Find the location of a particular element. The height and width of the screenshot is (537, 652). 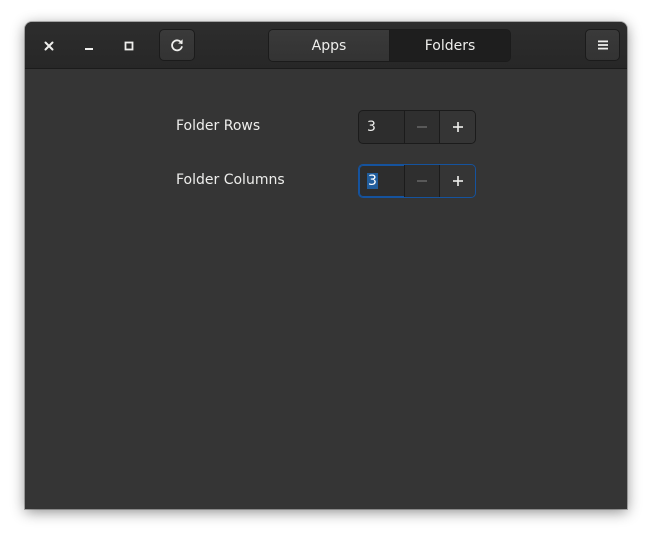

minimize-window-button is located at coordinates (89, 46).